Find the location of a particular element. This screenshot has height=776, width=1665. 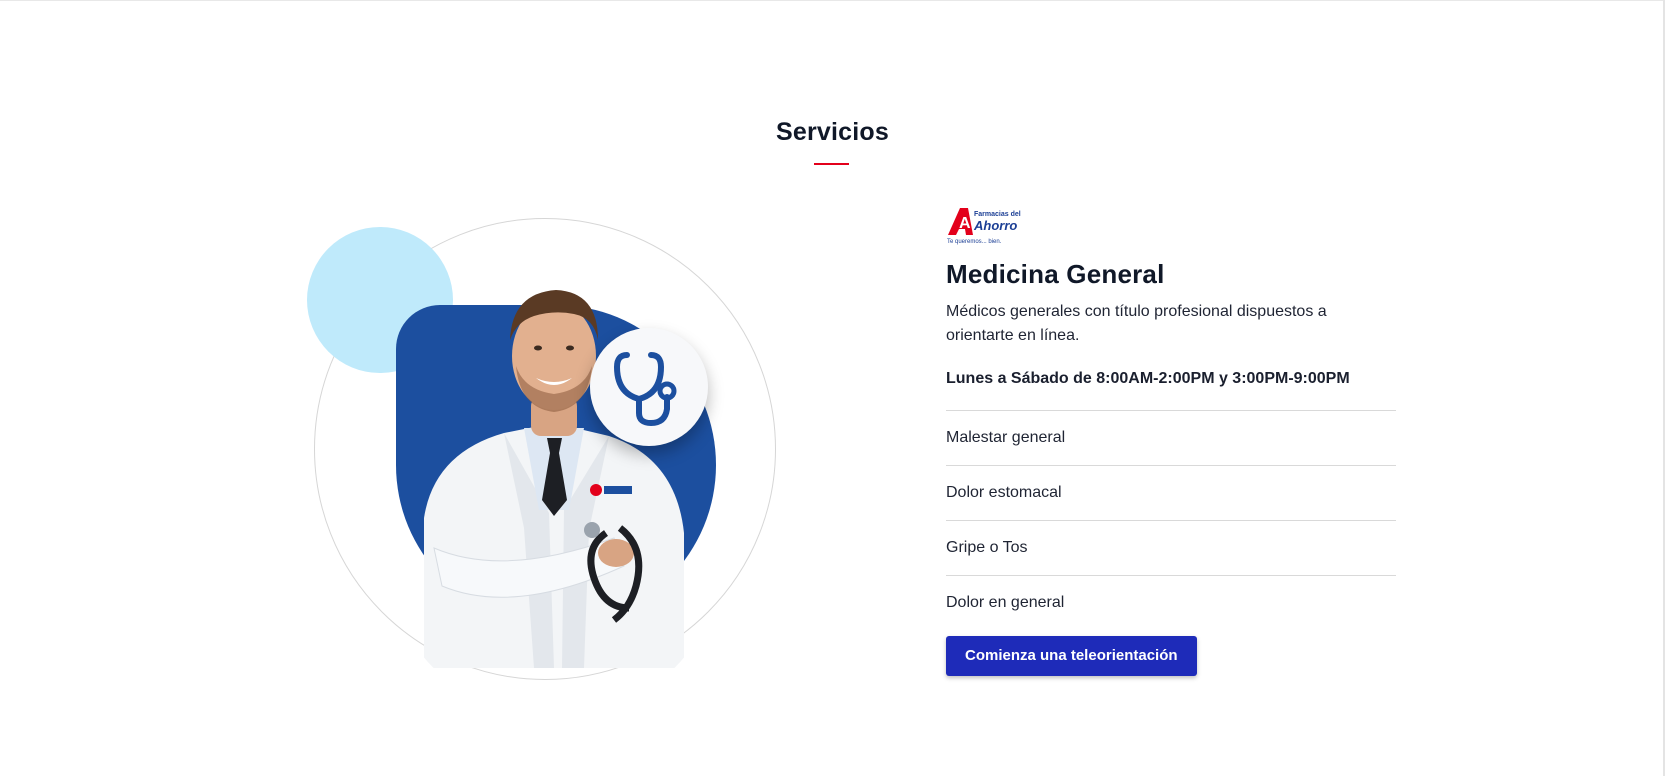

title-underline is located at coordinates (831, 164).